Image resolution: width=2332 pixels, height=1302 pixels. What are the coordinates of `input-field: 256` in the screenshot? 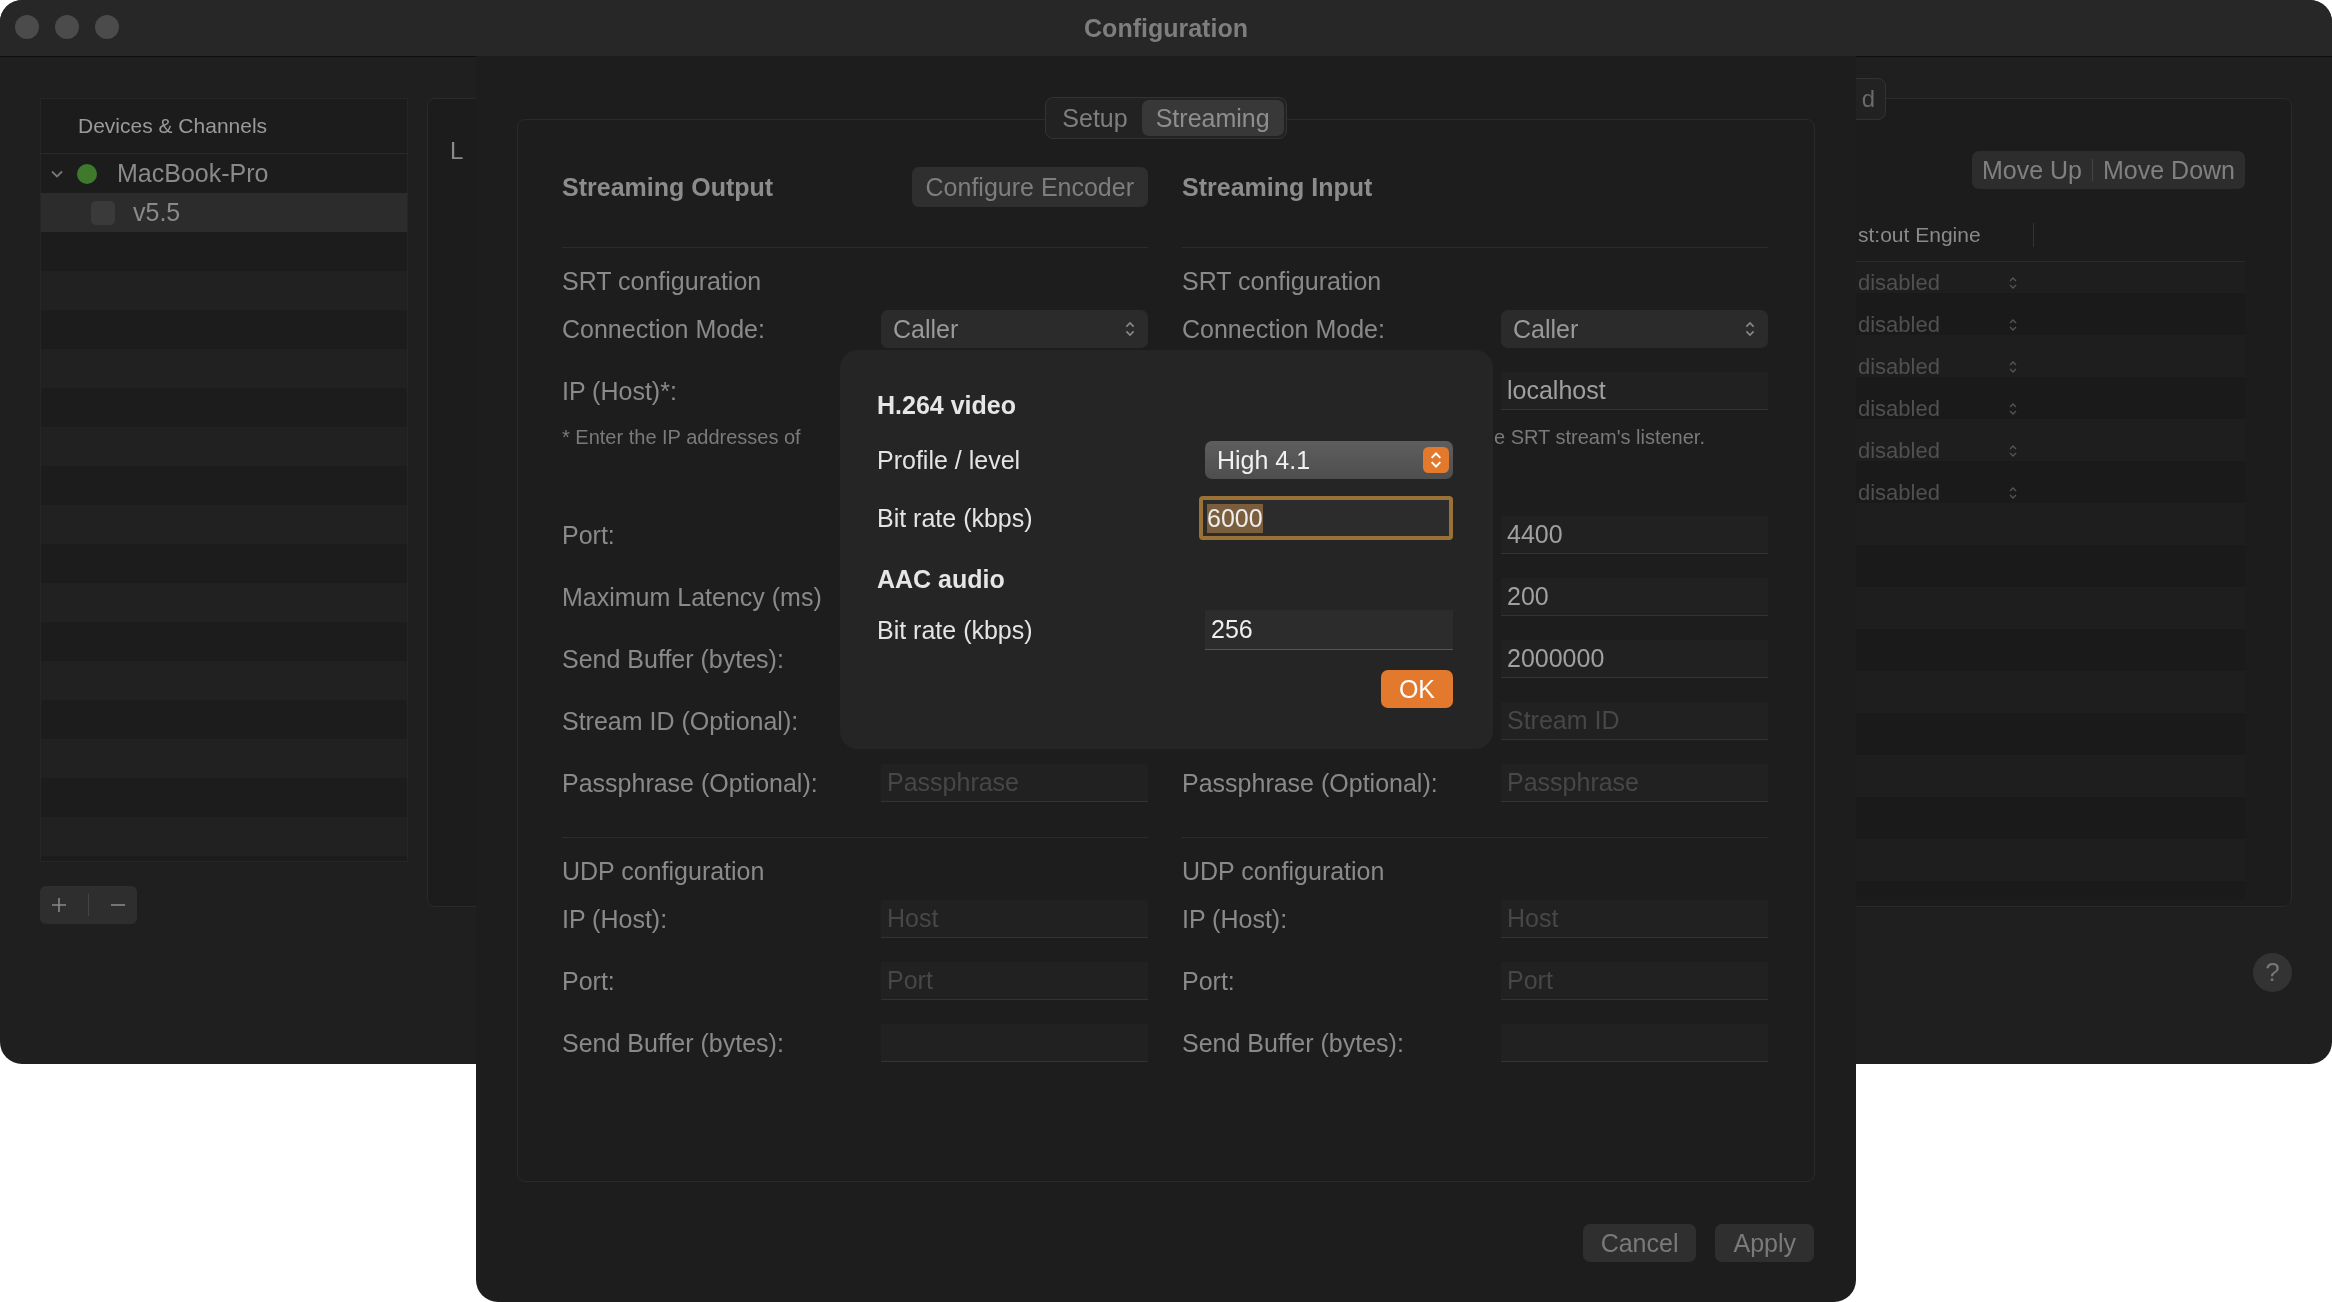 It's located at (1329, 630).